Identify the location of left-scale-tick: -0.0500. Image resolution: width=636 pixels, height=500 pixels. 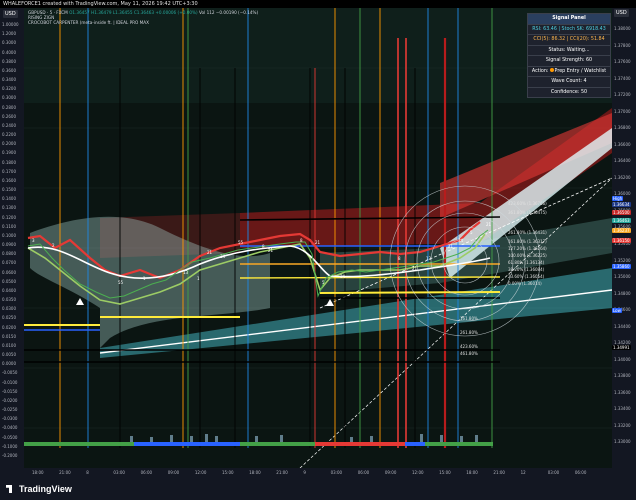
(10, 437).